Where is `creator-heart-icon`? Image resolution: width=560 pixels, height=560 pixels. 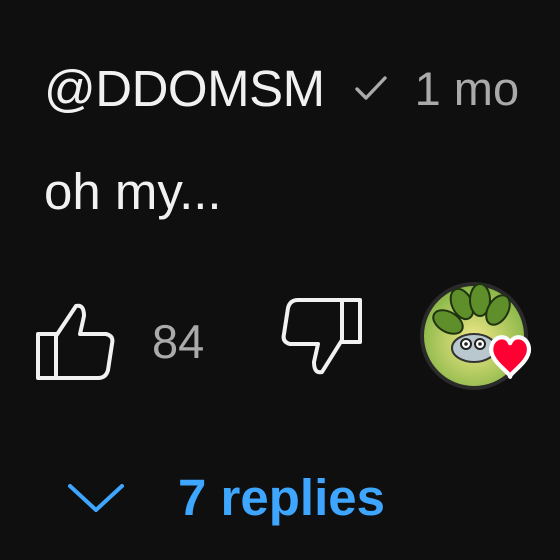 creator-heart-icon is located at coordinates (476, 337).